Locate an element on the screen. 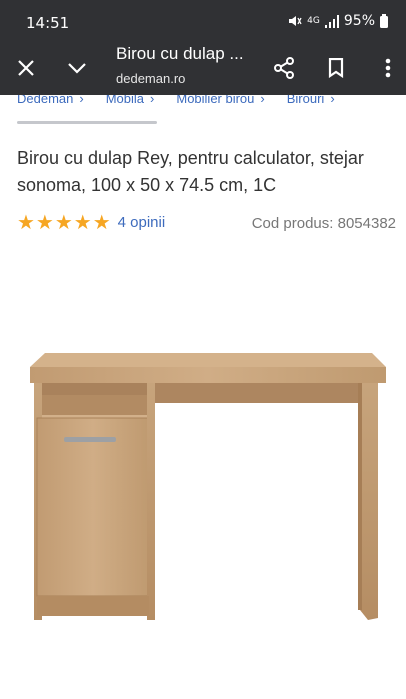  close-button is located at coordinates (26, 68).